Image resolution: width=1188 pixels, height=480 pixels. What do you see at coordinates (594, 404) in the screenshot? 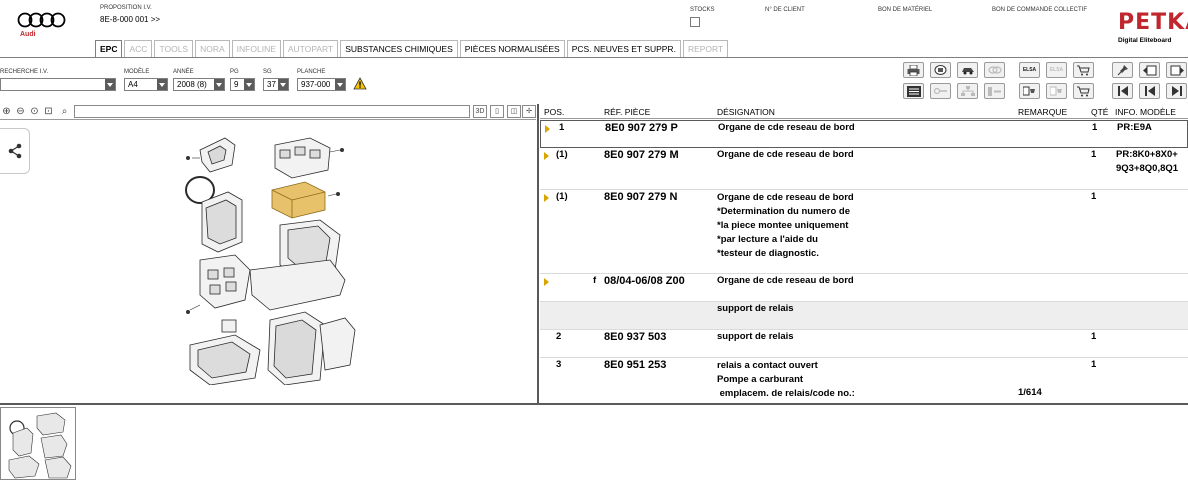
I see `panel-divider-horizontal` at bounding box center [594, 404].